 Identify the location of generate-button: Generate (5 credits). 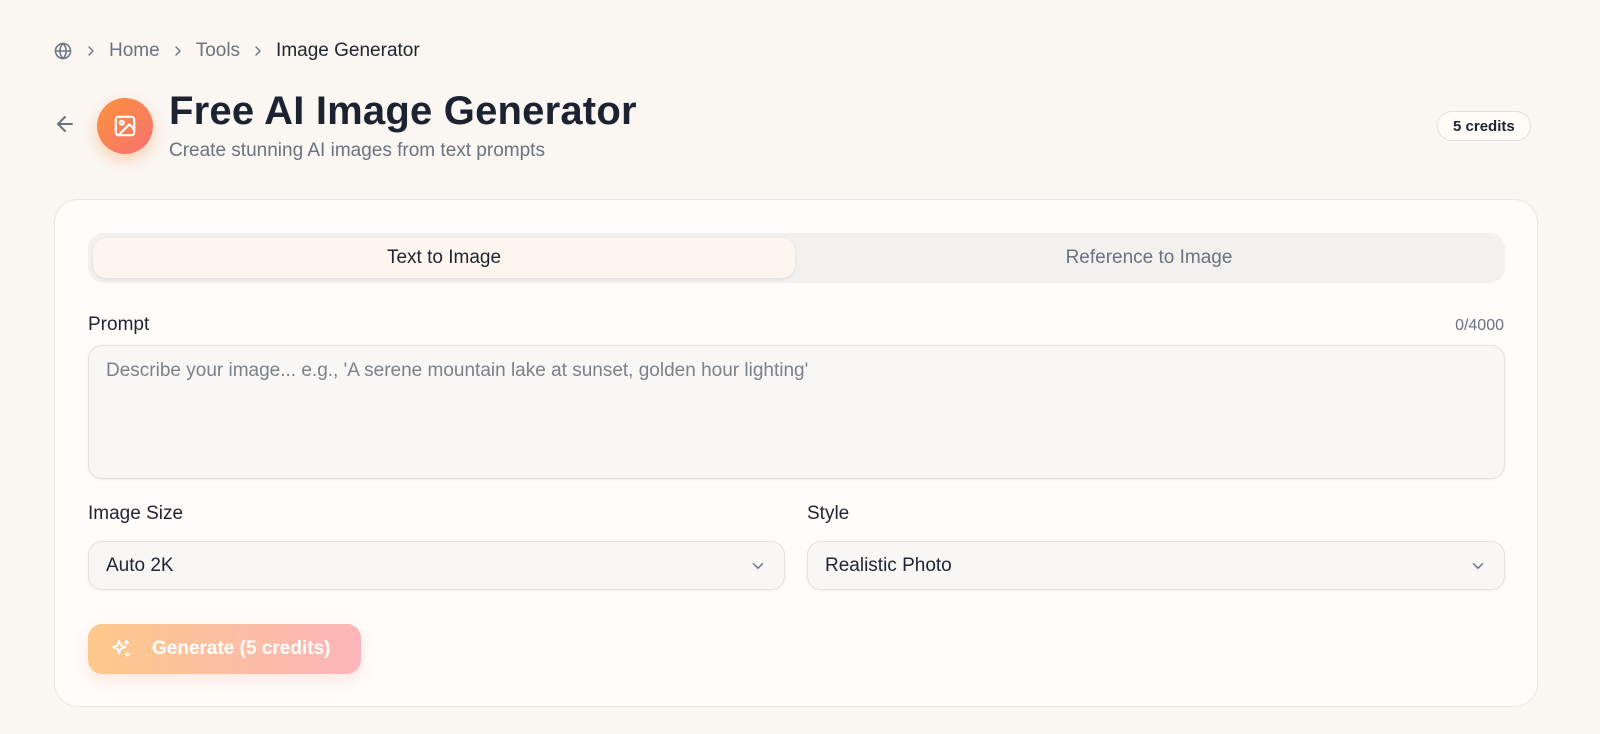
(224, 649).